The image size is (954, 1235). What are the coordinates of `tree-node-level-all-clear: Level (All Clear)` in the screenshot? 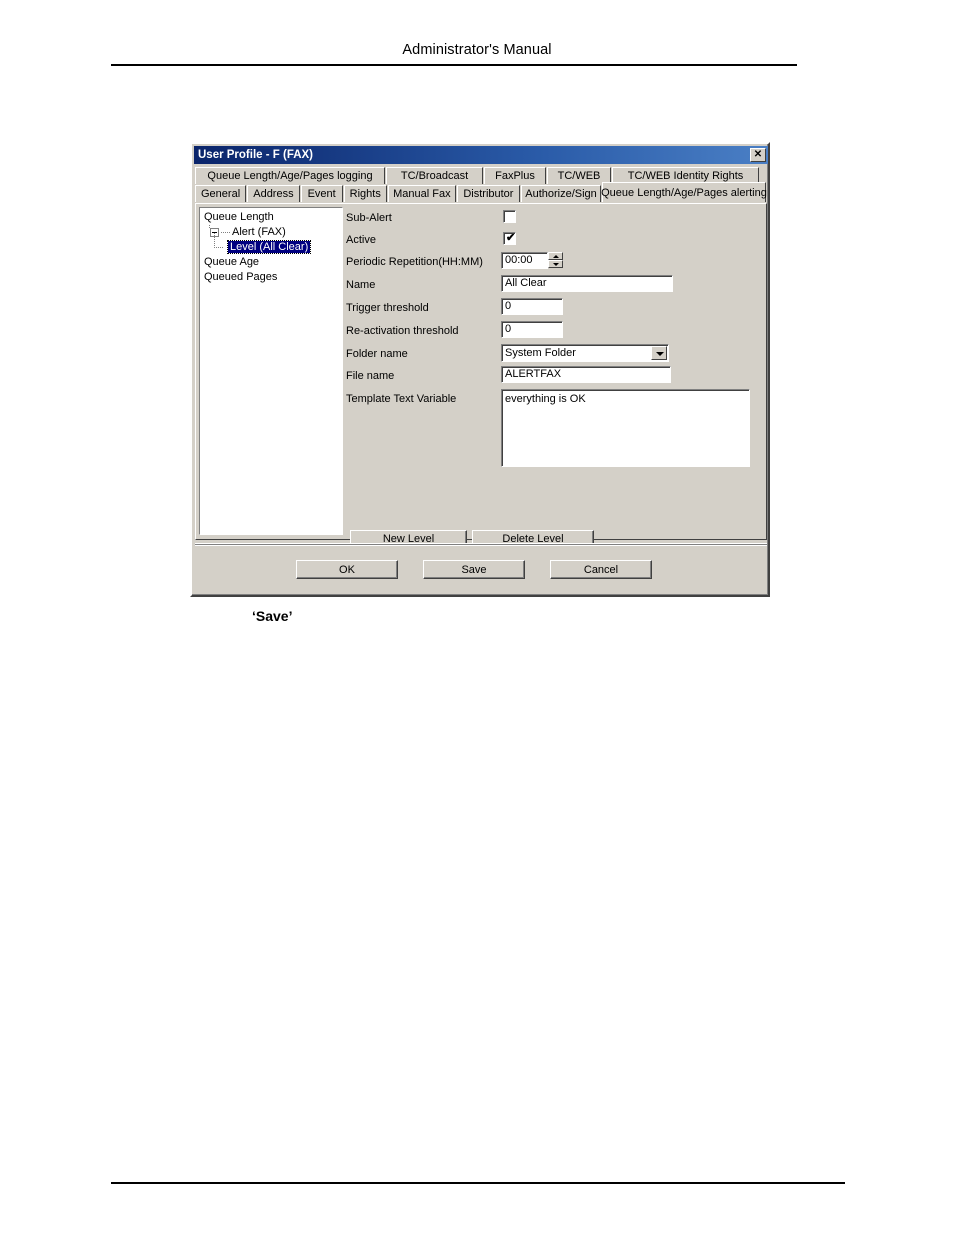 It's located at (271, 244).